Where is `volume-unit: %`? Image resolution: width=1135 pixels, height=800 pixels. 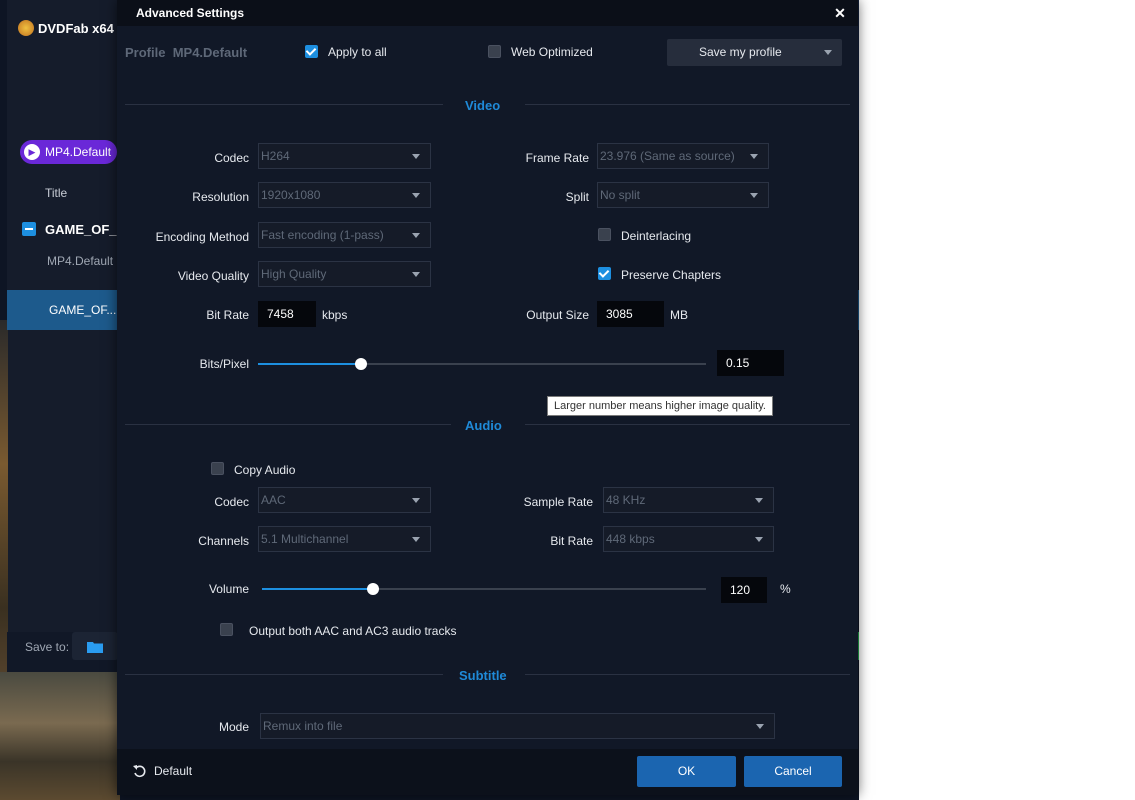 volume-unit: % is located at coordinates (785, 589).